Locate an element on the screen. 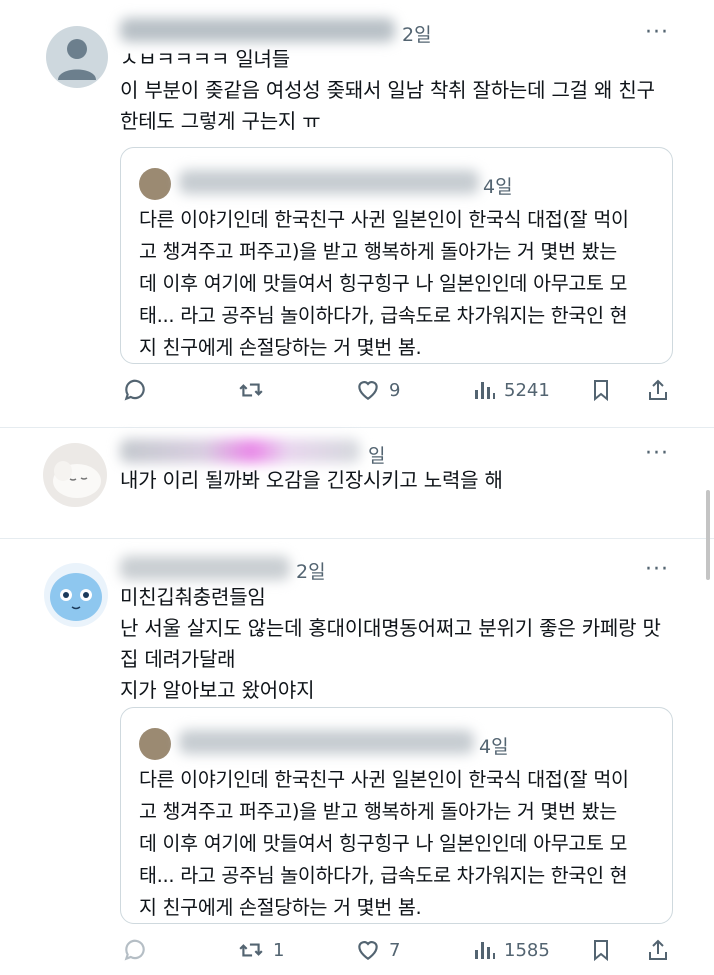  like-button: 9 is located at coordinates (377, 390).